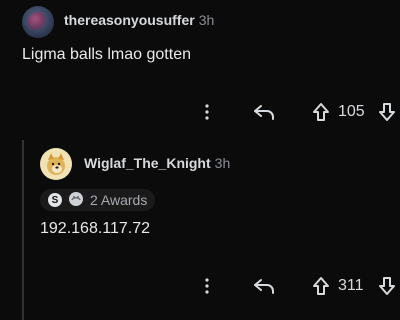 Image resolution: width=400 pixels, height=320 pixels. Describe the element at coordinates (95, 228) in the screenshot. I see `comment-body: 192.168.117.72` at that location.